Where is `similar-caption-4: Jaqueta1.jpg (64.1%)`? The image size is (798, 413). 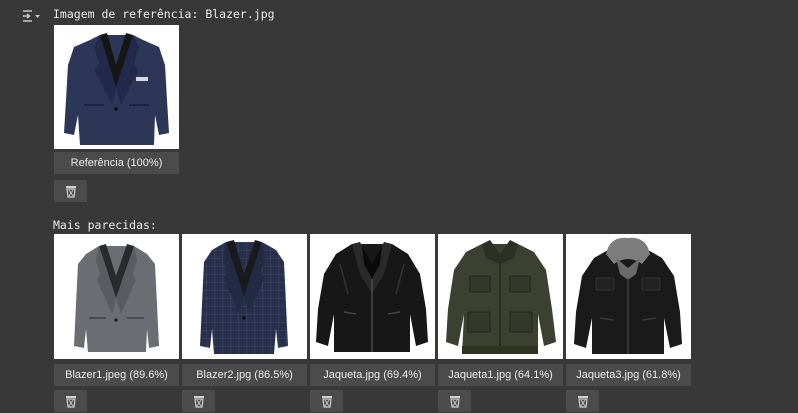
similar-caption-4: Jaqueta1.jpg (64.1%) is located at coordinates (500, 375).